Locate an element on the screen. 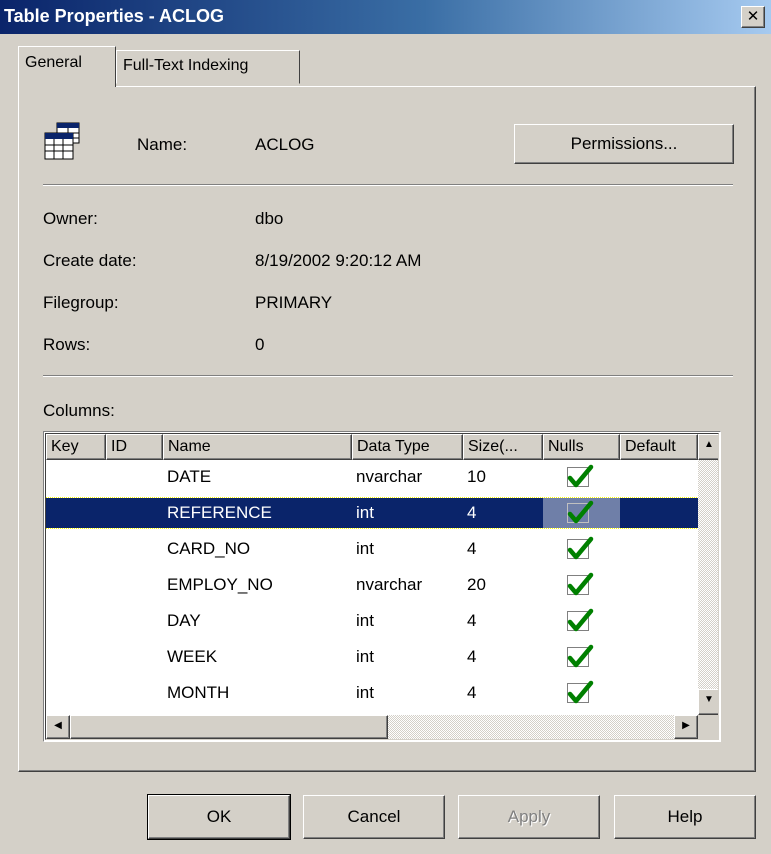 The height and width of the screenshot is (854, 771). owner-value: dbo is located at coordinates (269, 218).